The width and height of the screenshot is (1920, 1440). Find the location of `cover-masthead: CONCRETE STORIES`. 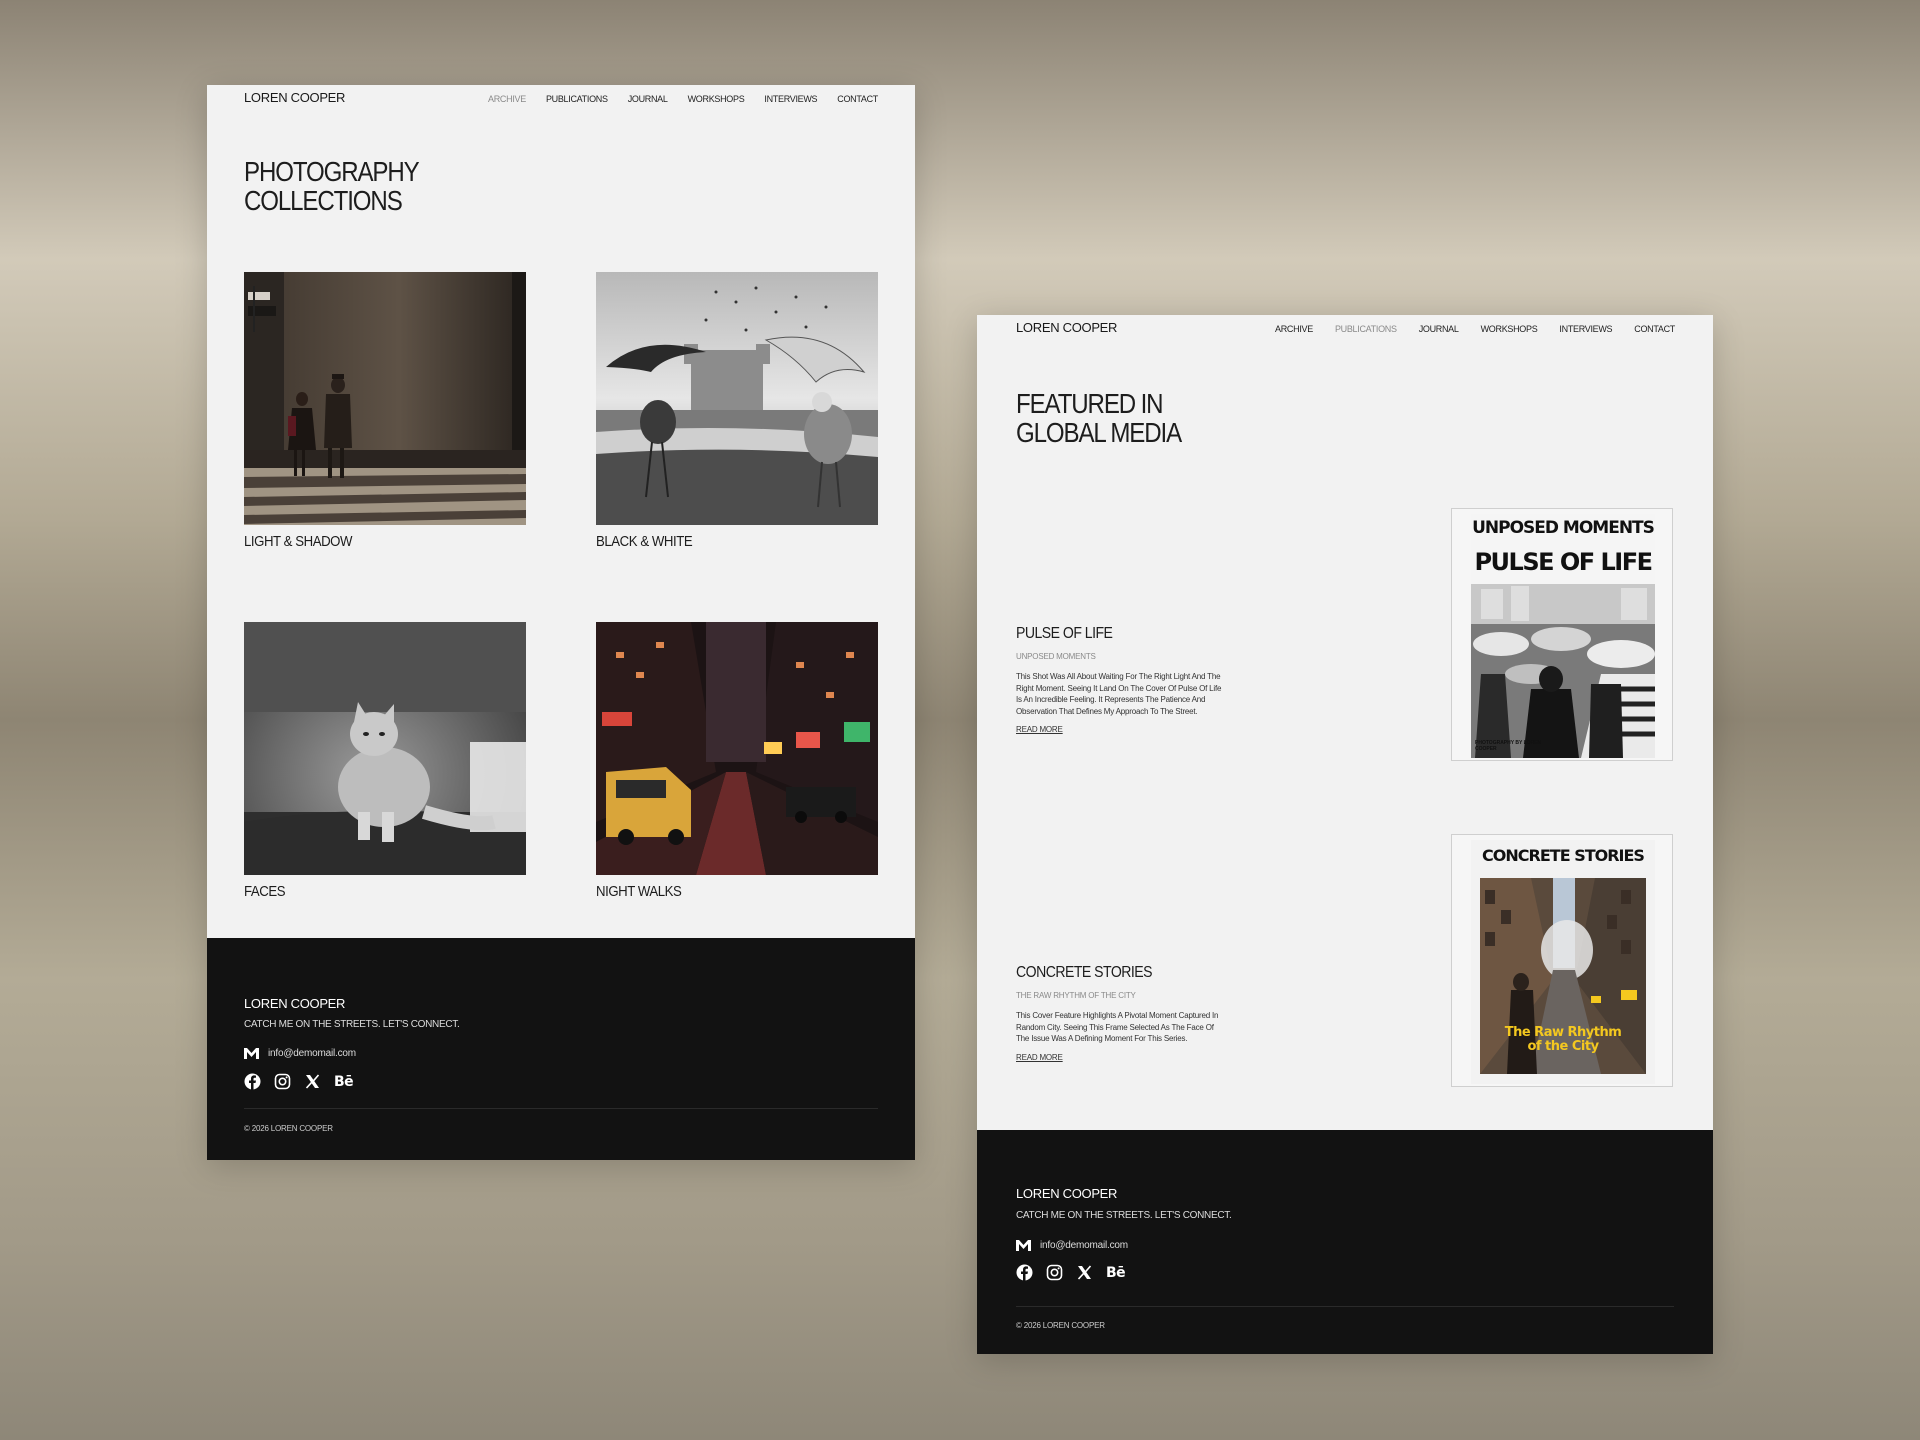

cover-masthead: CONCRETE STORIES is located at coordinates (1563, 855).